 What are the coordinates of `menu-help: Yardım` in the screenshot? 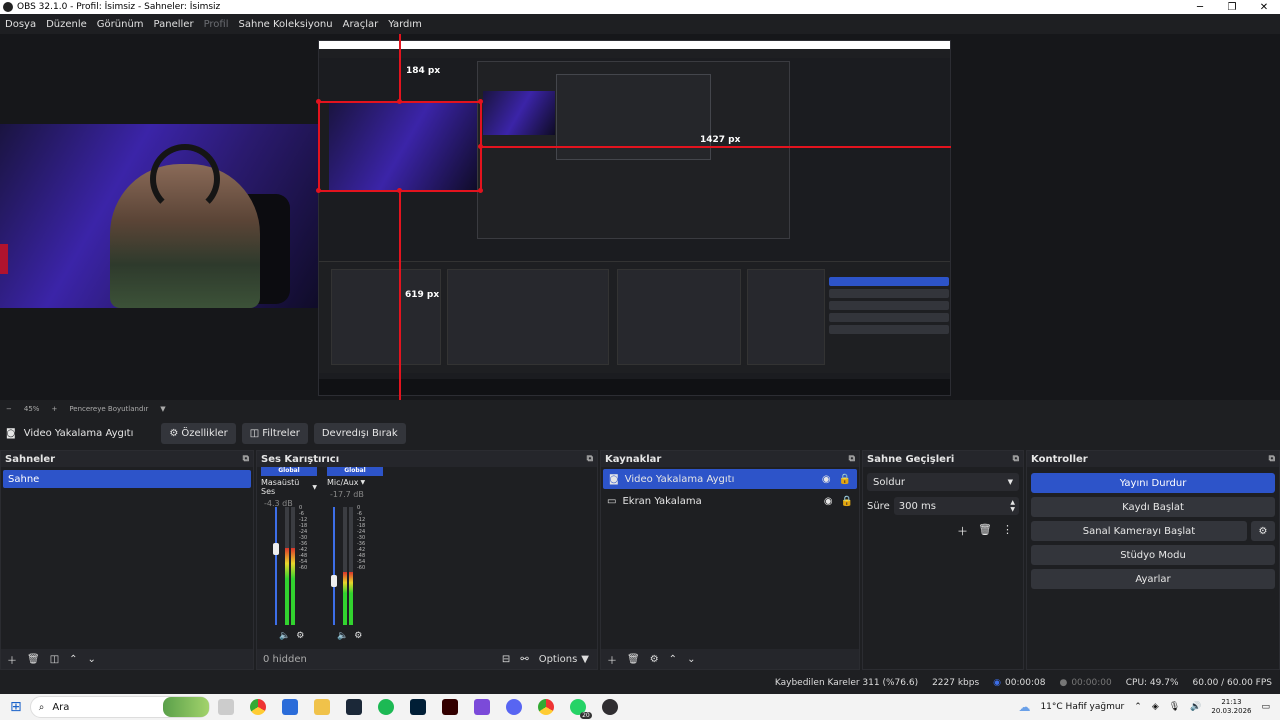 It's located at (405, 24).